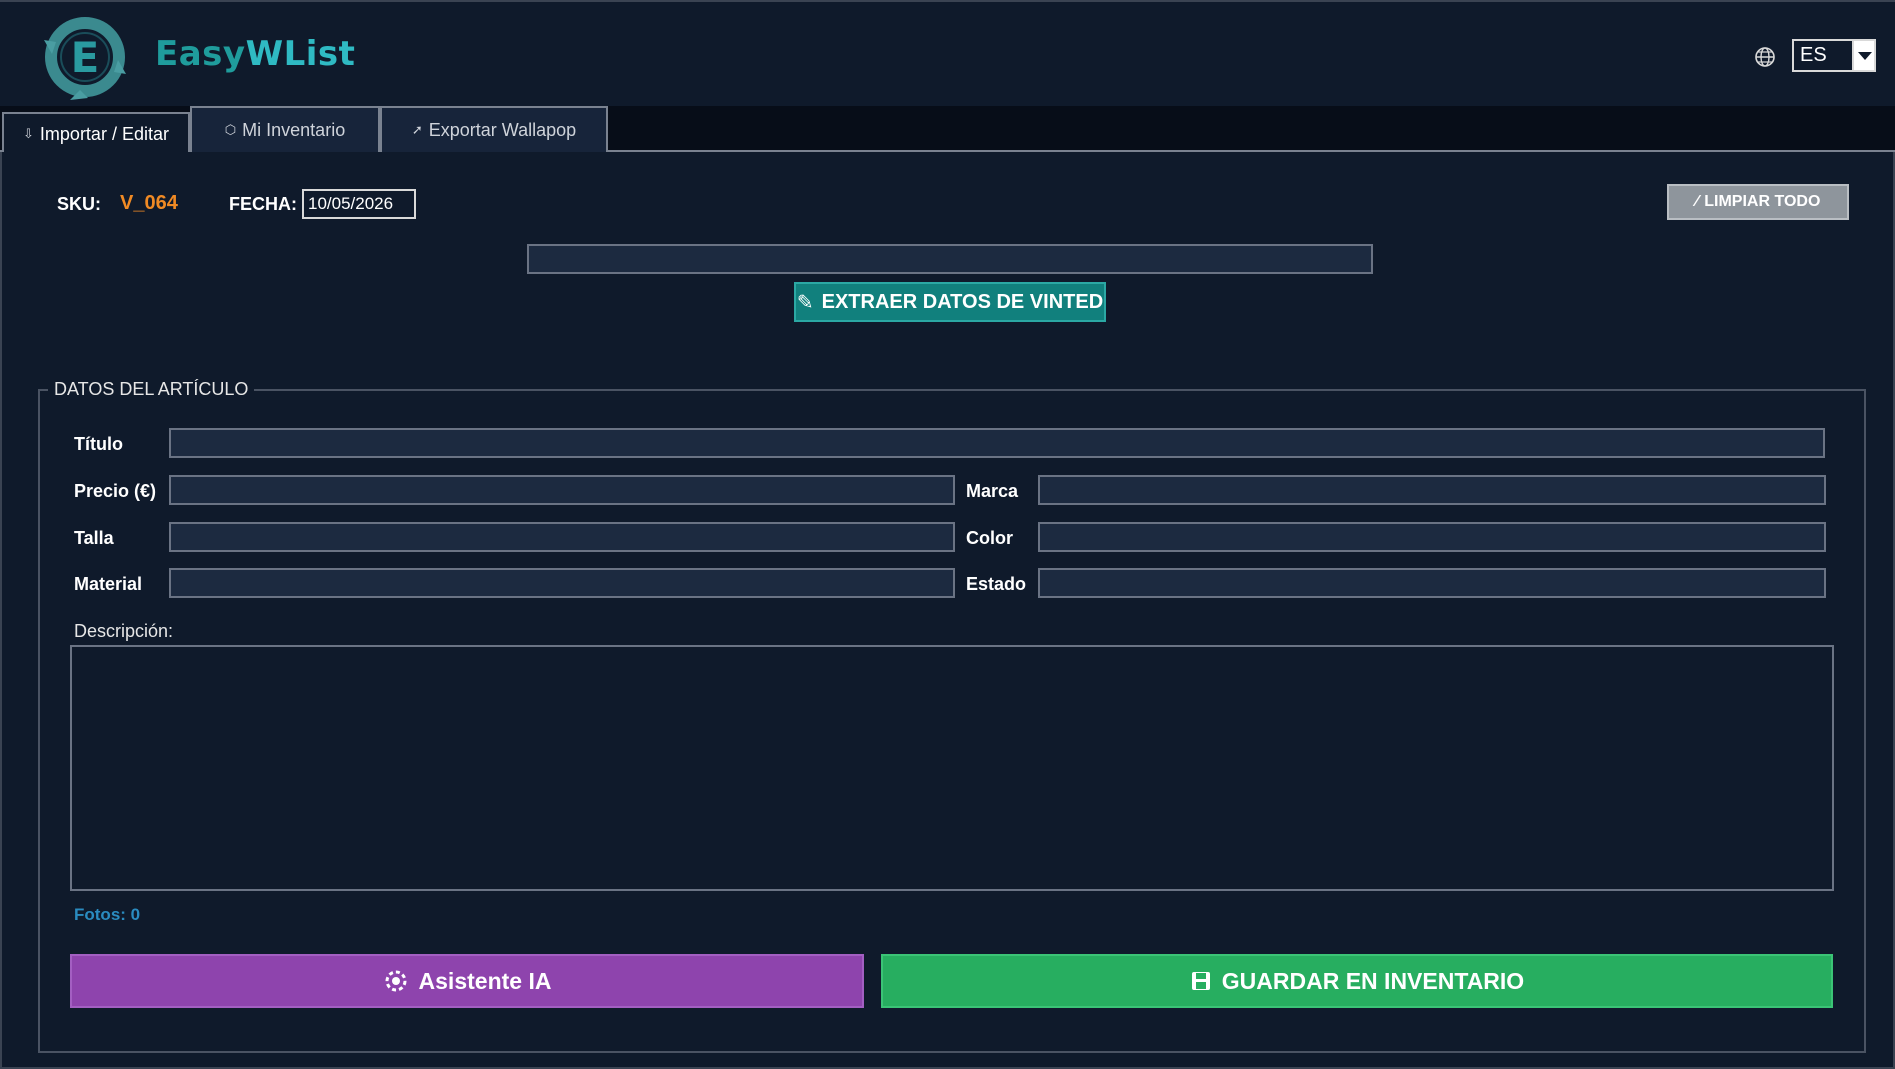 This screenshot has width=1895, height=1069. Describe the element at coordinates (107, 914) in the screenshot. I see `photos-count: Fotos: 0` at that location.